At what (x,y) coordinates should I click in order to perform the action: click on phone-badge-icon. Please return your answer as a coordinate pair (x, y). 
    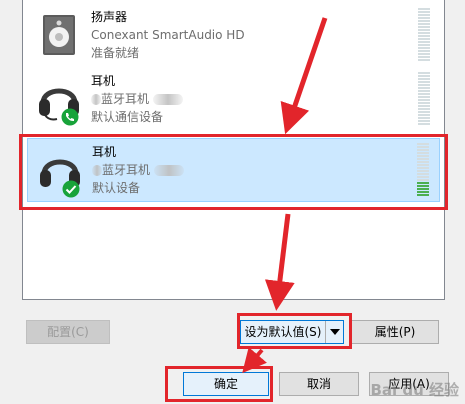
    Looking at the image, I should click on (70, 117).